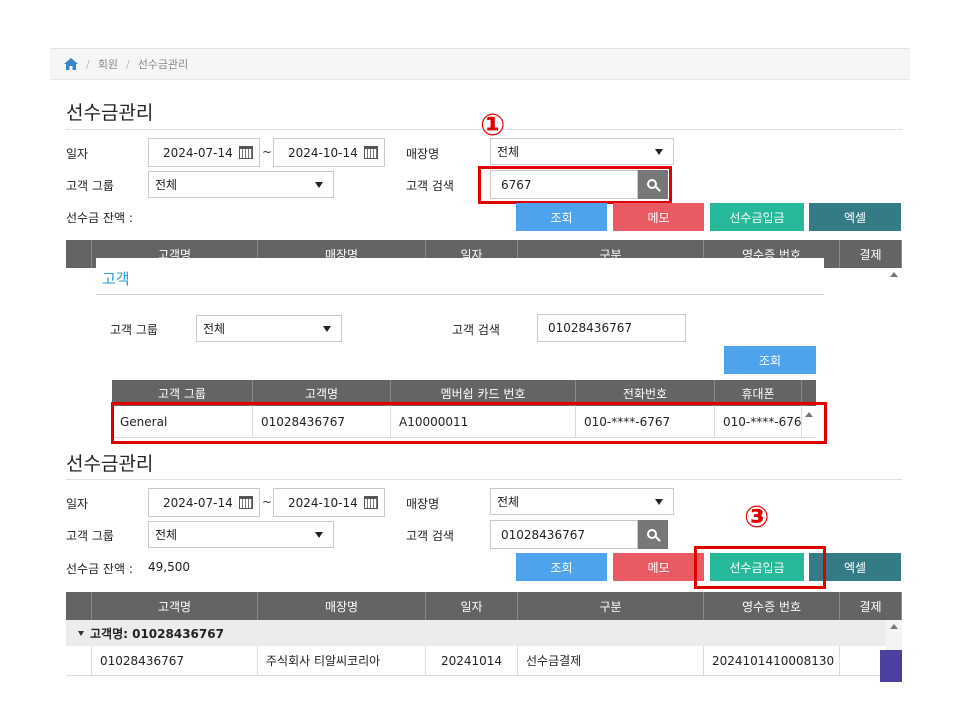  What do you see at coordinates (460, 294) in the screenshot?
I see `popup-divider` at bounding box center [460, 294].